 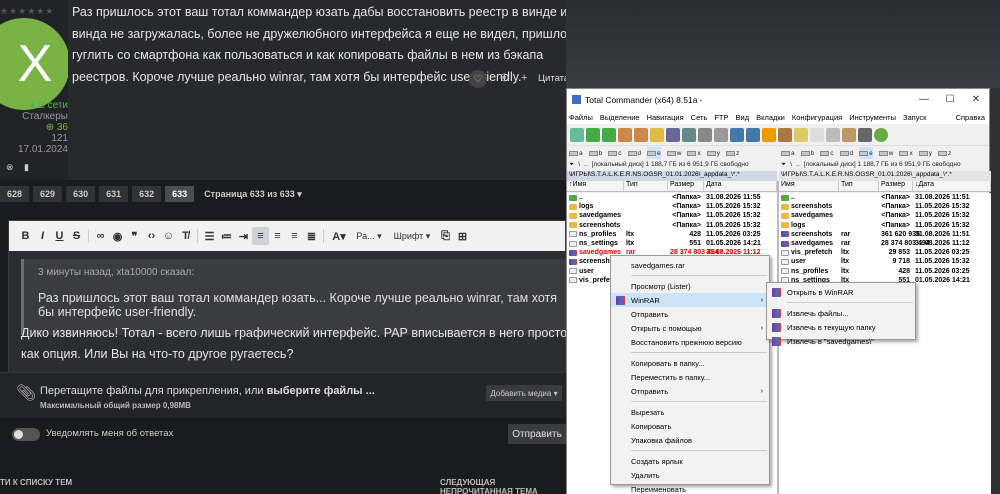 What do you see at coordinates (657, 134) in the screenshot?
I see `bookmark-icon` at bounding box center [657, 134].